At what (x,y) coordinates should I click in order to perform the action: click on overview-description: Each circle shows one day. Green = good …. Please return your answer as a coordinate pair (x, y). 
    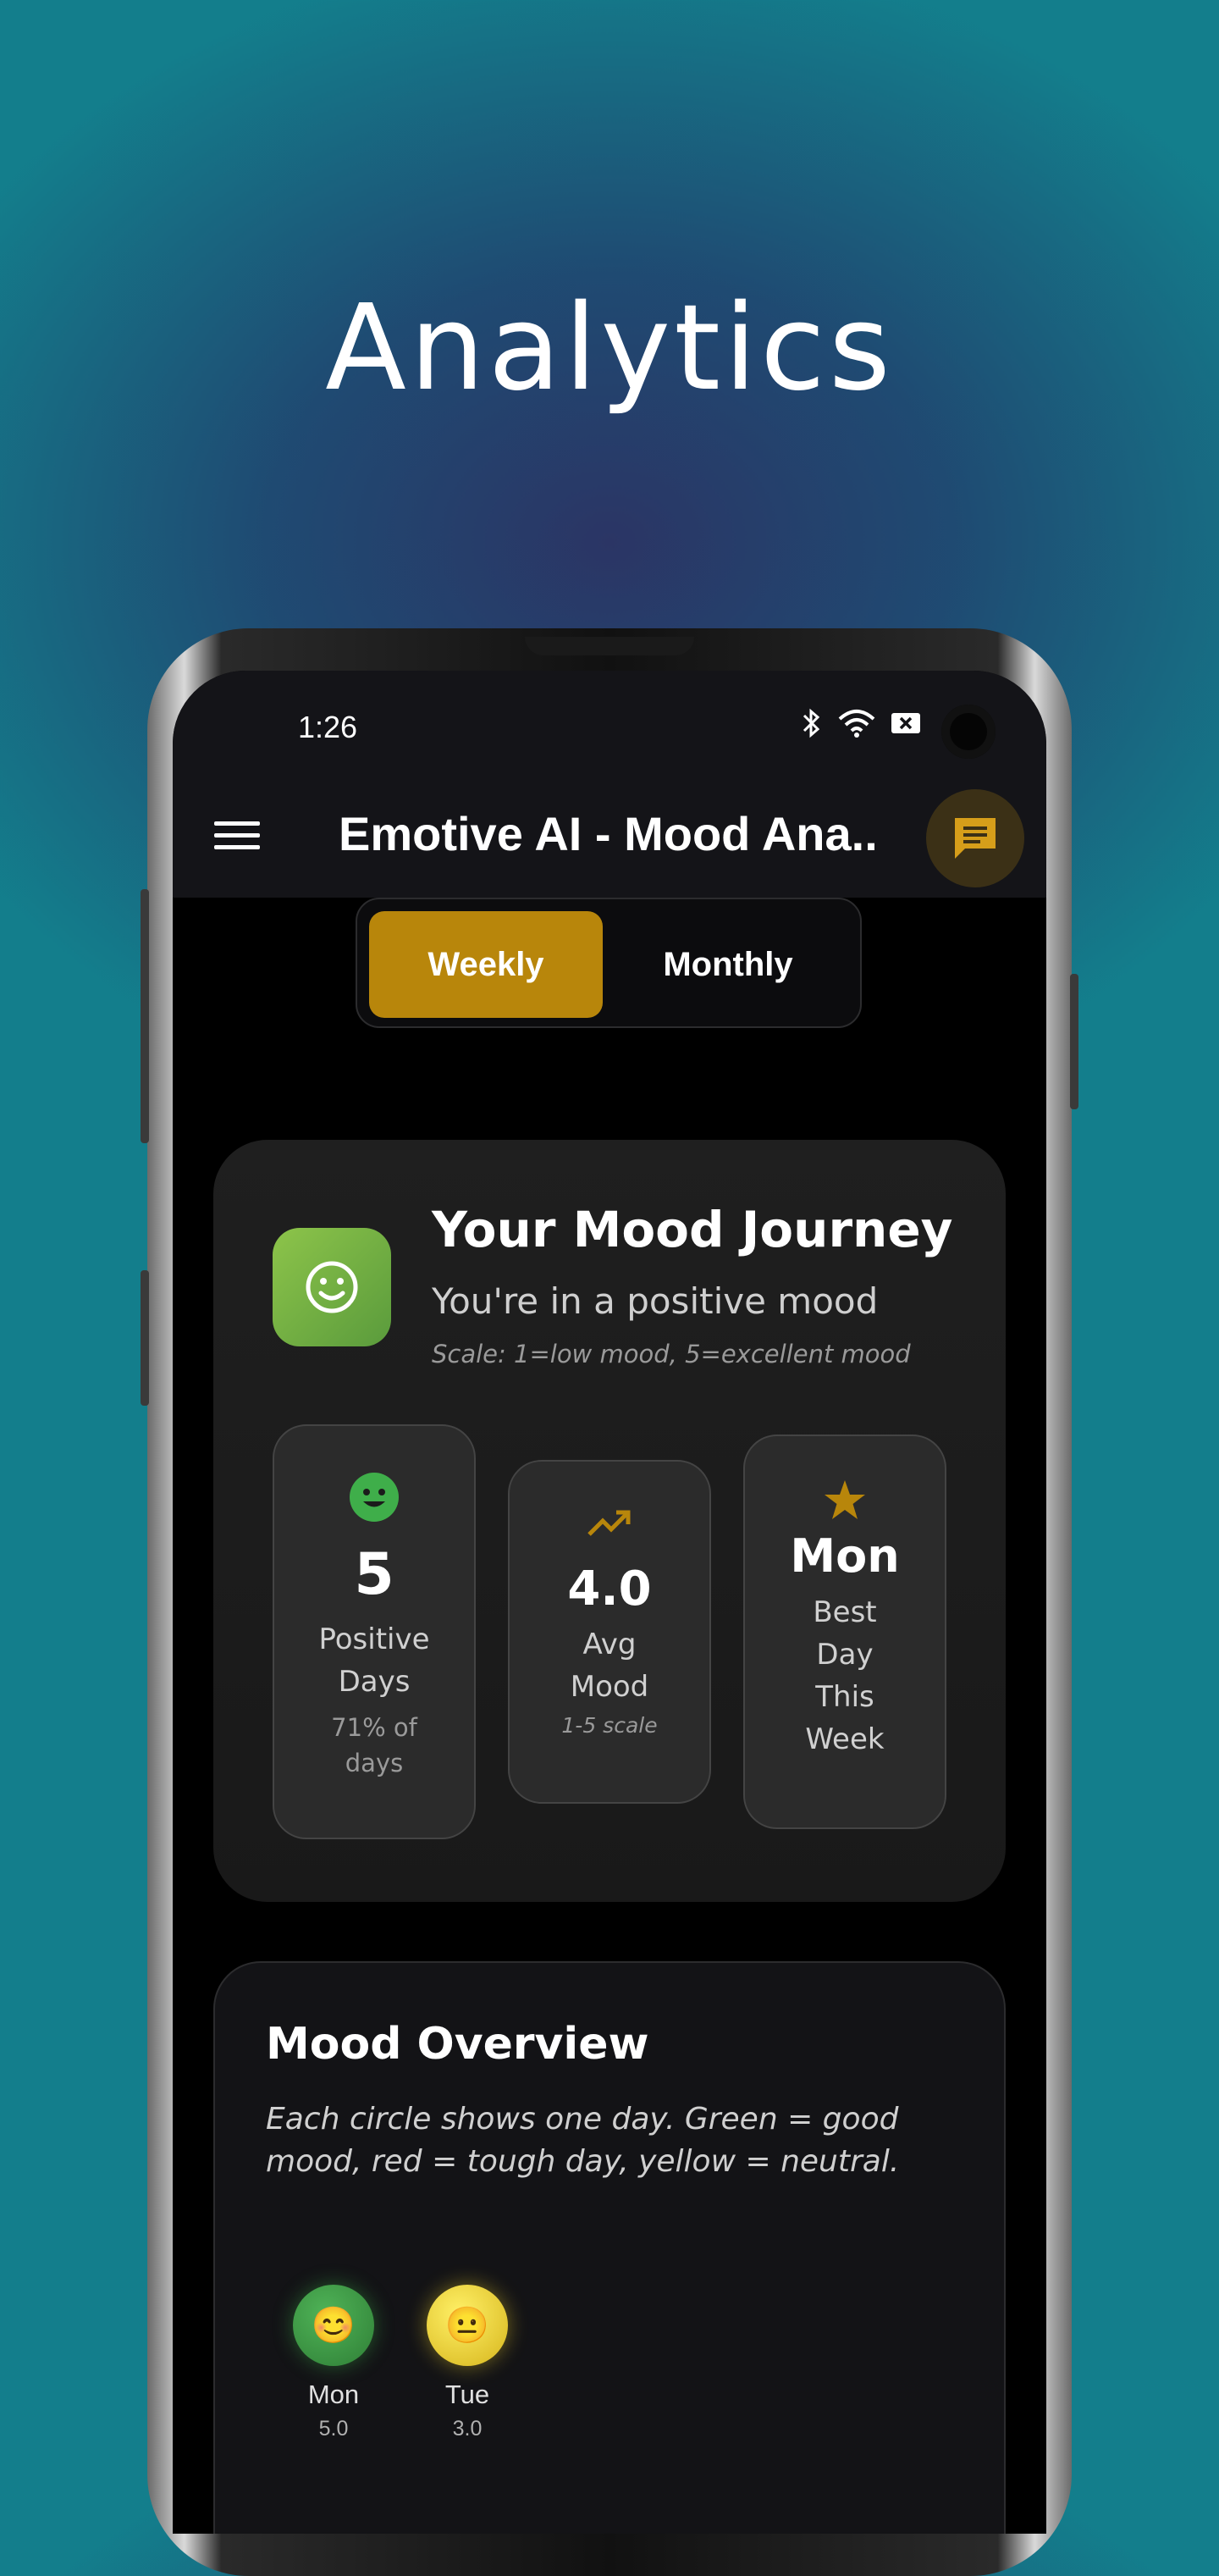
    Looking at the image, I should click on (583, 2140).